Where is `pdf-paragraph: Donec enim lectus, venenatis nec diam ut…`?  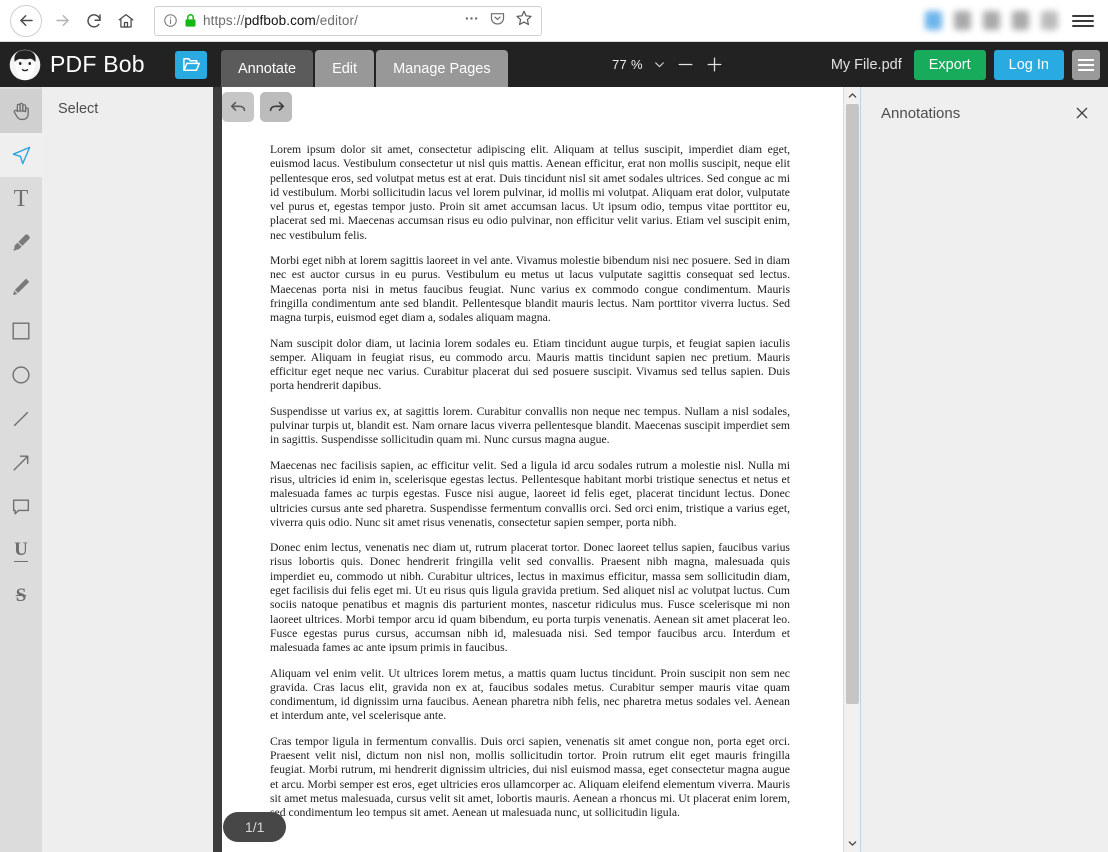
pdf-paragraph: Donec enim lectus, venenatis nec diam ut… is located at coordinates (530, 598).